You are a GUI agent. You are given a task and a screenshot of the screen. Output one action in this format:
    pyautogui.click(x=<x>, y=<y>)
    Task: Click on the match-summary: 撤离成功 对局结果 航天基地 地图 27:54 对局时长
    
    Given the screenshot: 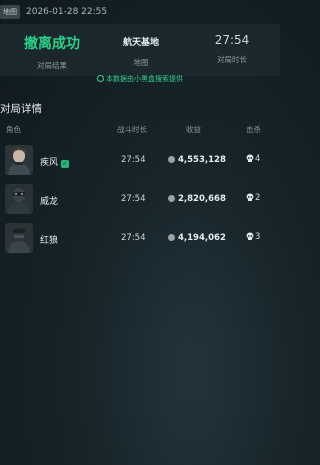 What is the action you would take?
    pyautogui.click(x=140, y=50)
    